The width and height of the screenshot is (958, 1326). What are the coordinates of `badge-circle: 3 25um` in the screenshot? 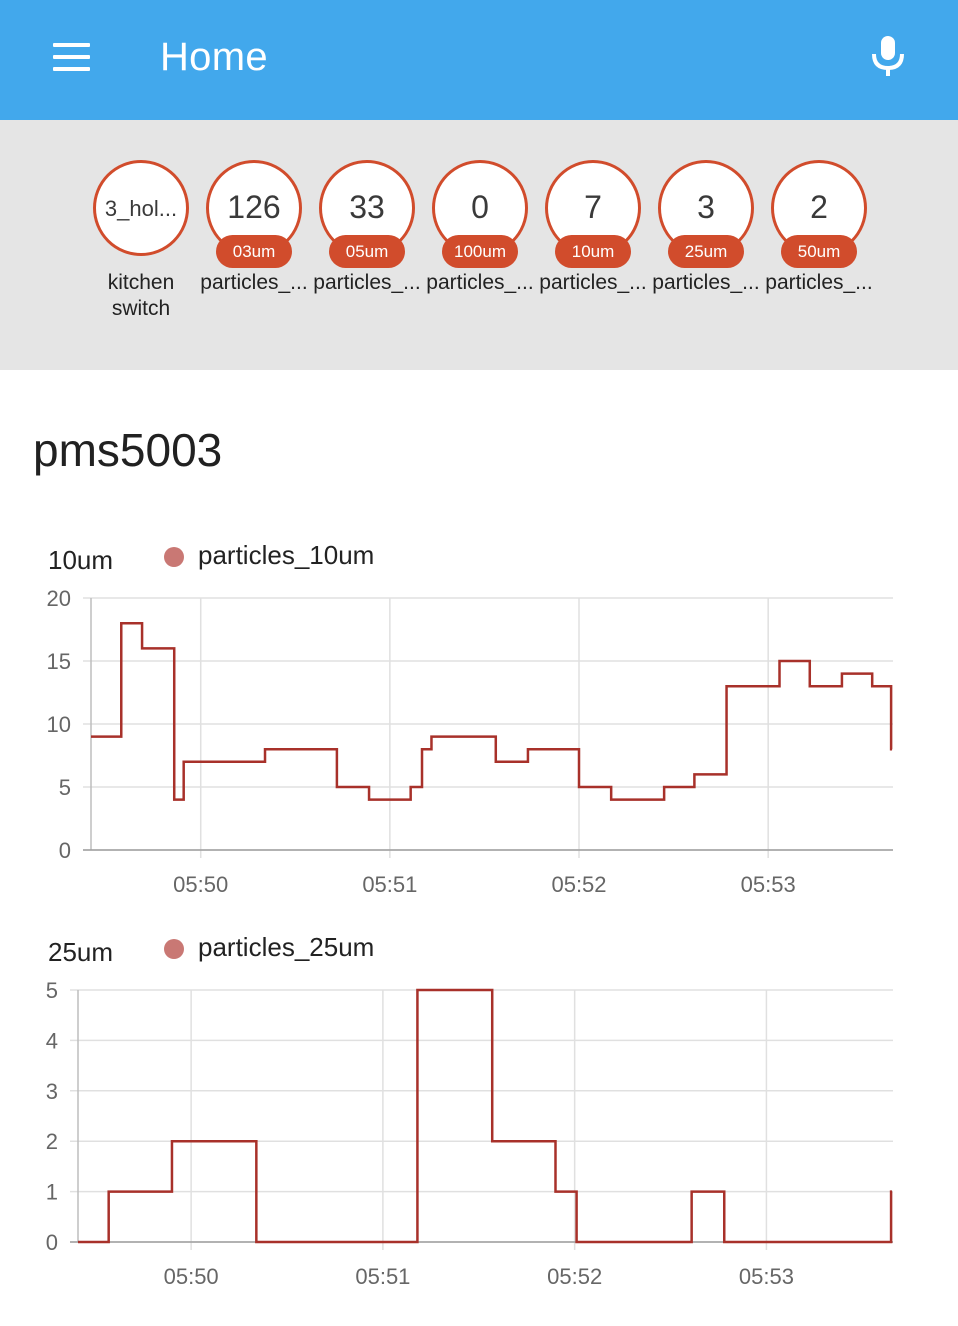 It's located at (706, 214).